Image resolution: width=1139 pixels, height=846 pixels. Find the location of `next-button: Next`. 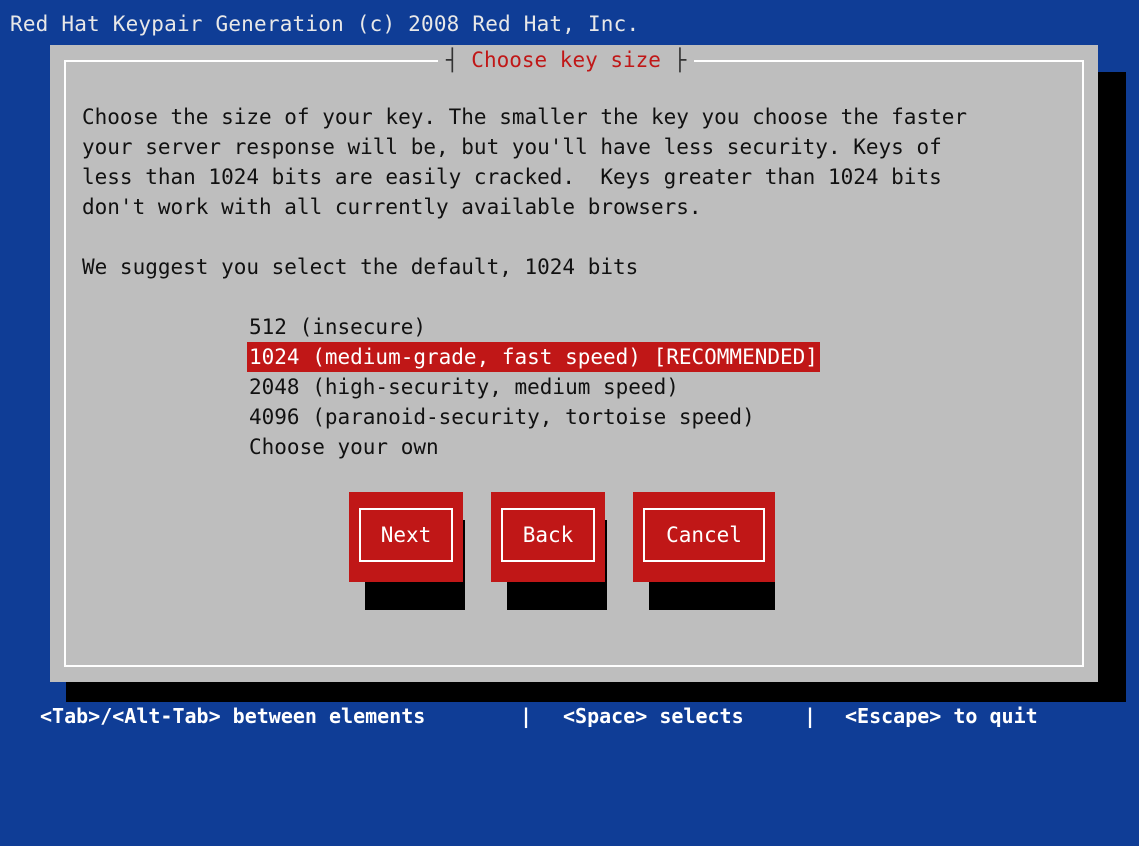

next-button: Next is located at coordinates (406, 537).